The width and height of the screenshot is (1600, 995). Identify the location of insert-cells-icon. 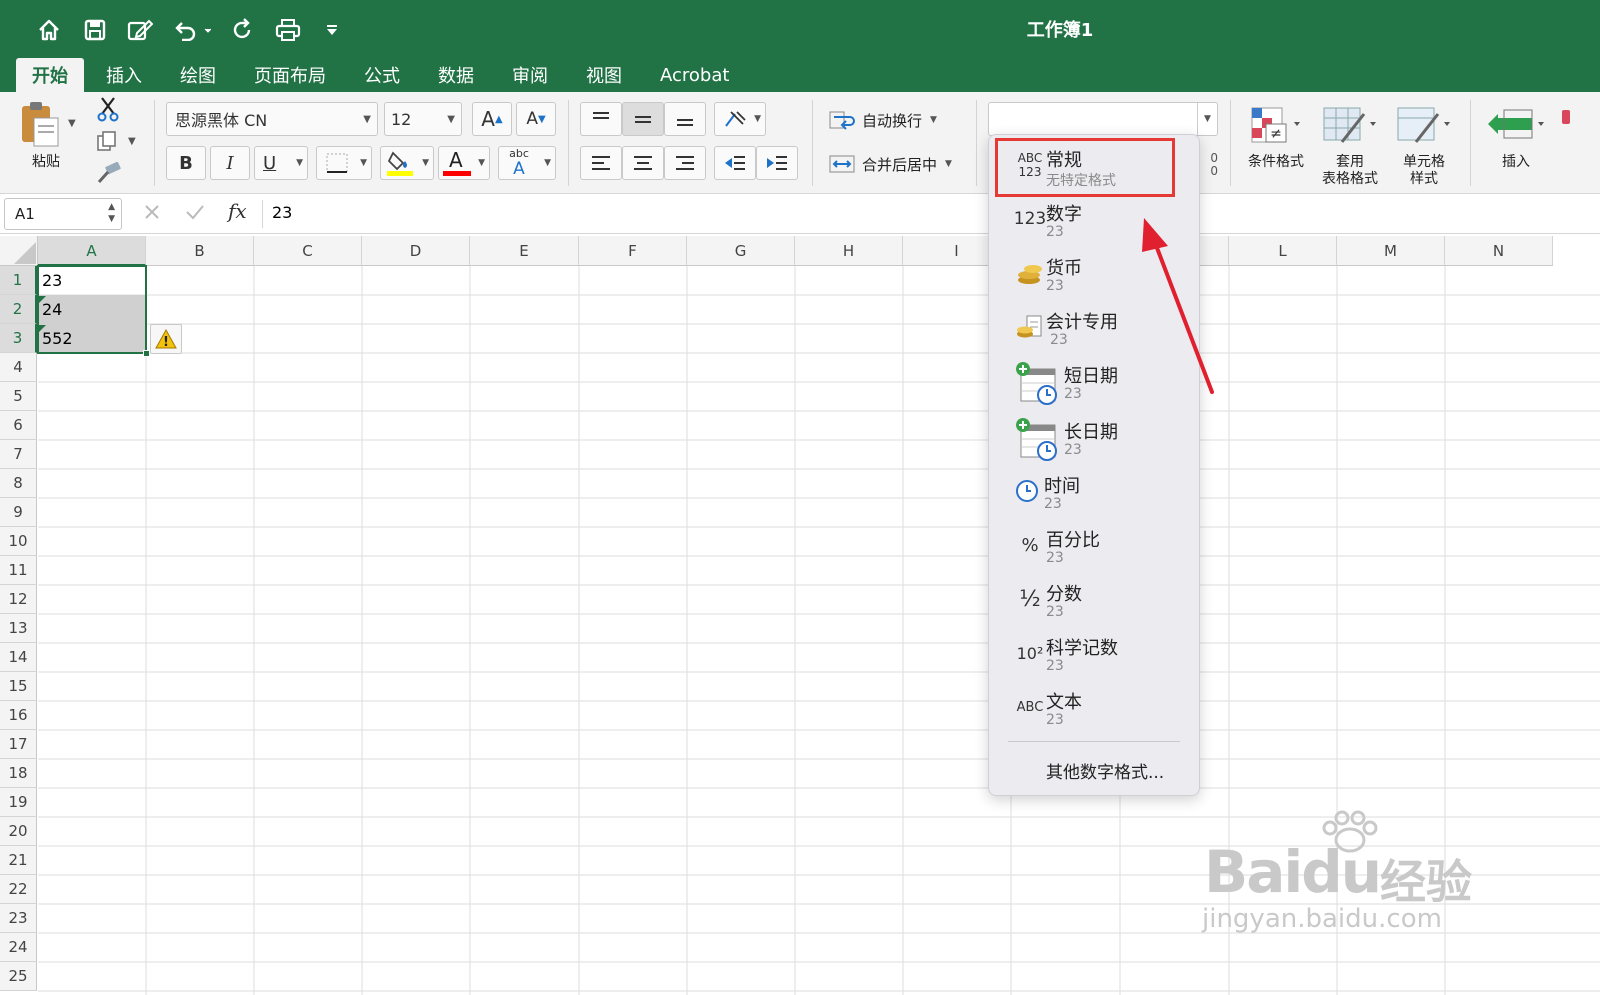
(1516, 126).